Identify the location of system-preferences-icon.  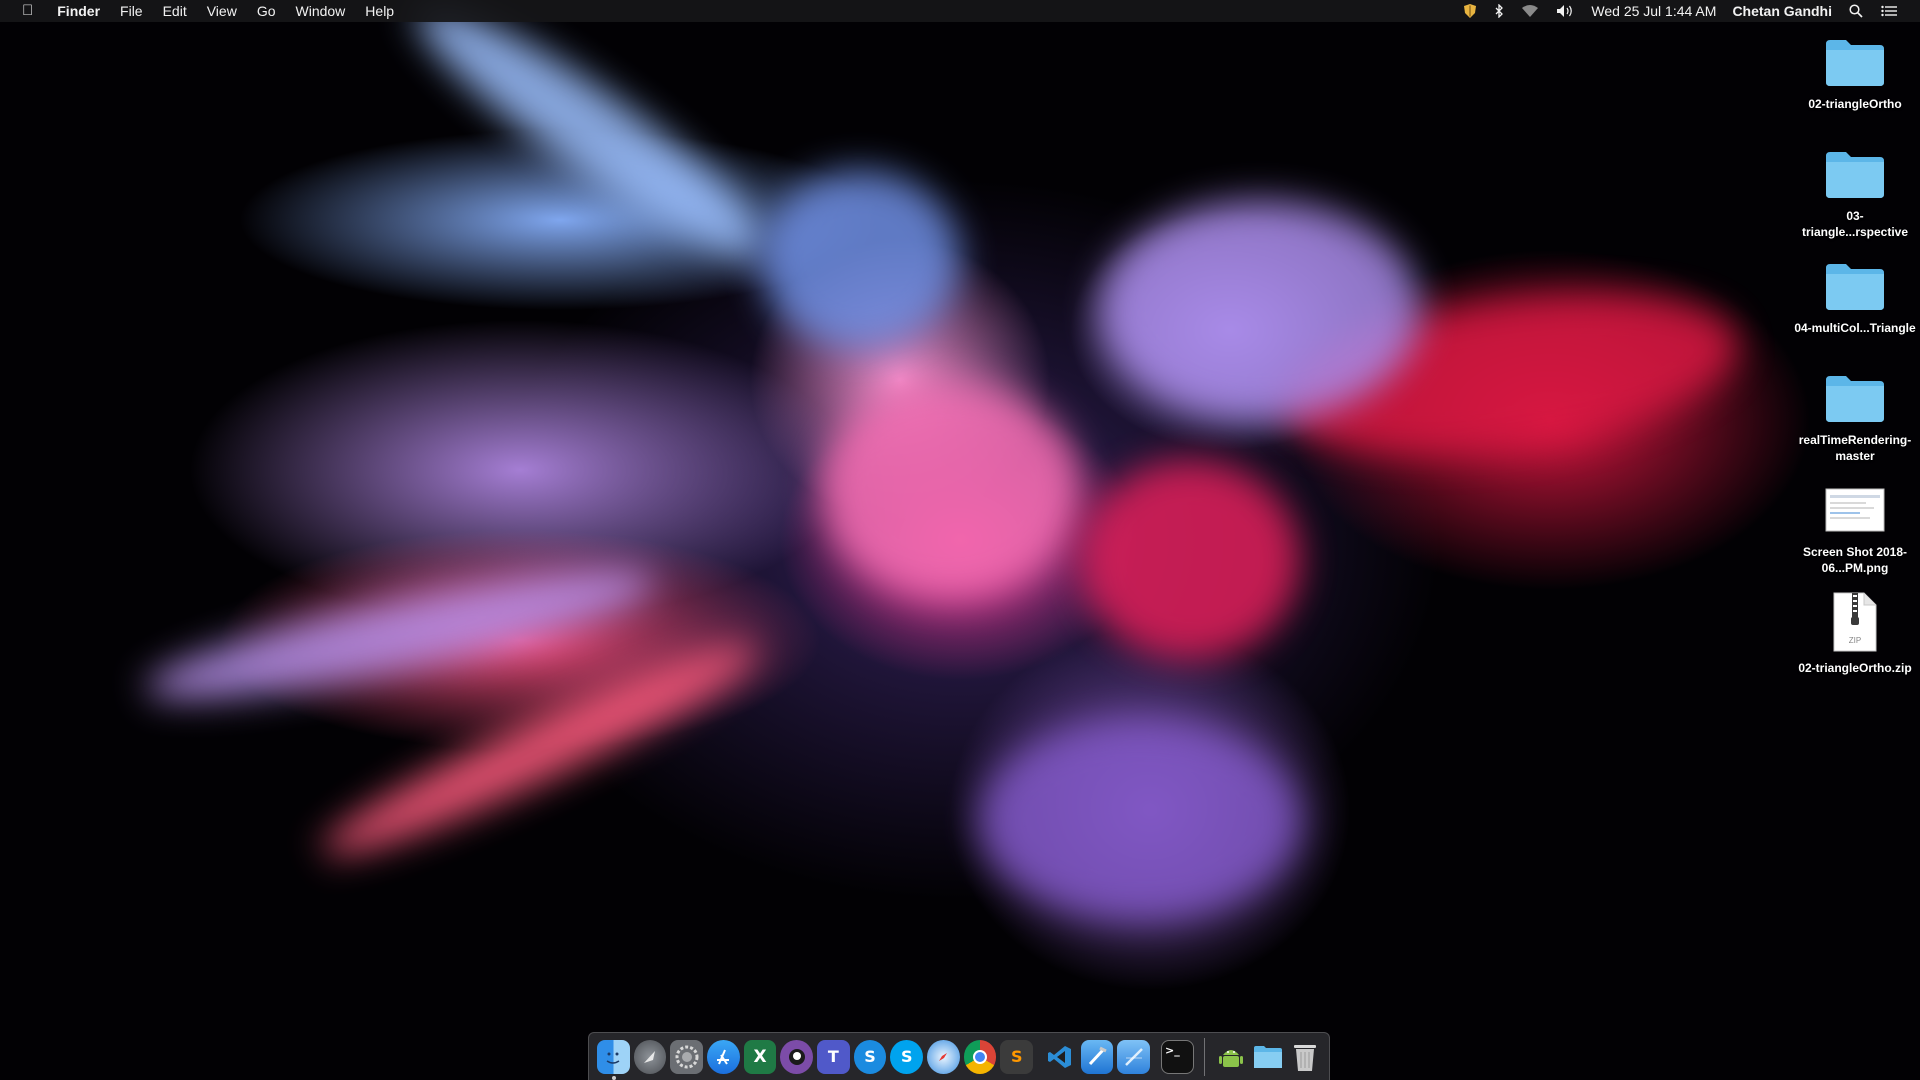
(687, 1056).